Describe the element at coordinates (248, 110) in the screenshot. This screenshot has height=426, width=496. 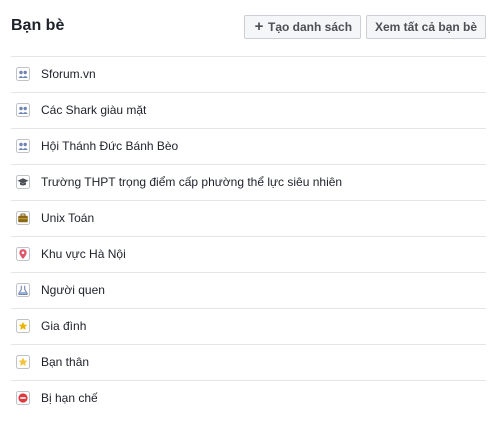
I see `list-item-shark: Các Shark giàu mặt` at that location.